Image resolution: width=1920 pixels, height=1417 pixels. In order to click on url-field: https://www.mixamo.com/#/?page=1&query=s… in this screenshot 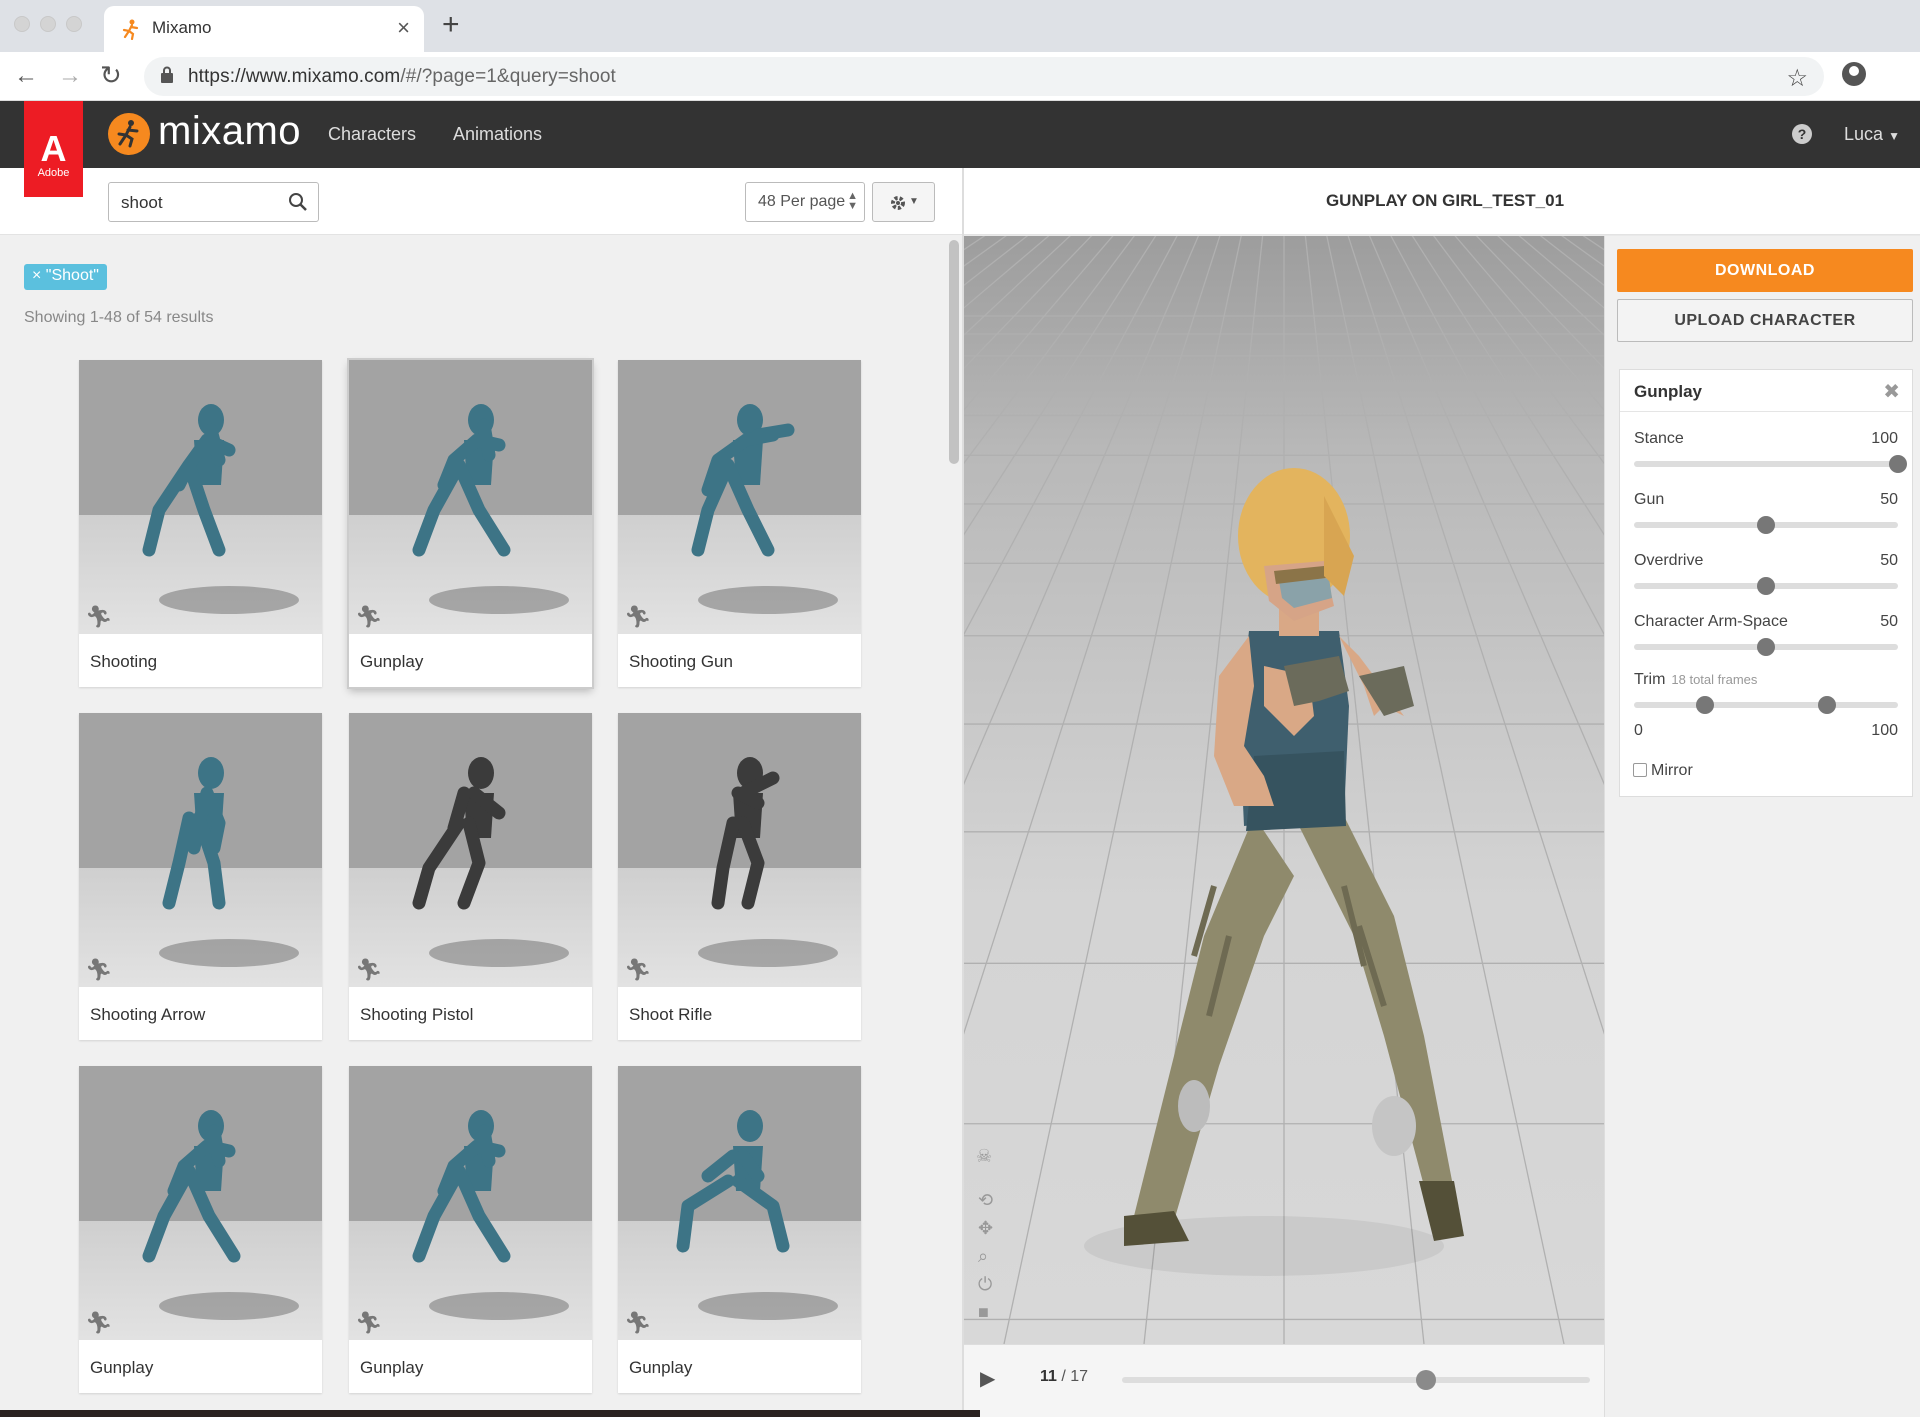, I will do `click(984, 76)`.